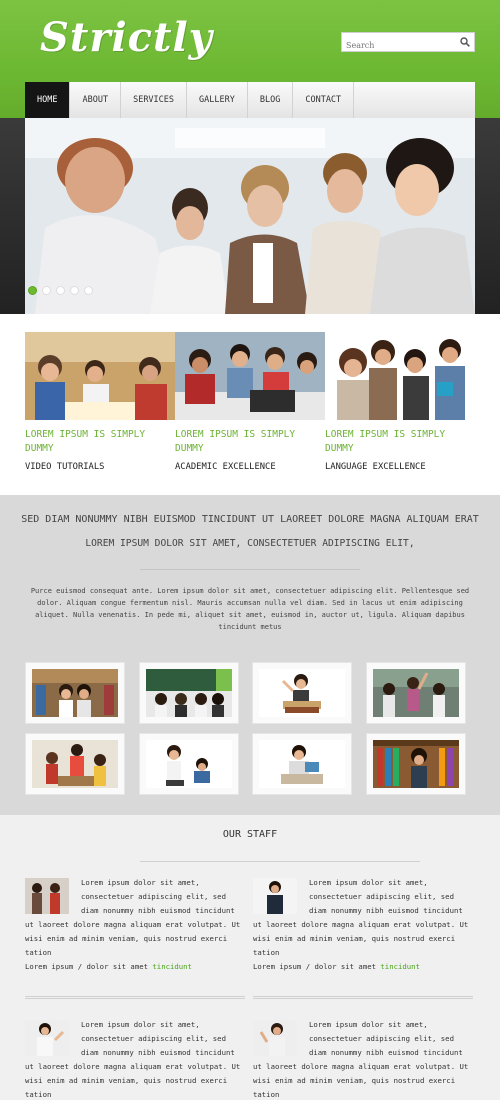 The height and width of the screenshot is (1100, 500). I want to click on feature-subtitle: LANGUAGE EXCELLENCE, so click(375, 467).